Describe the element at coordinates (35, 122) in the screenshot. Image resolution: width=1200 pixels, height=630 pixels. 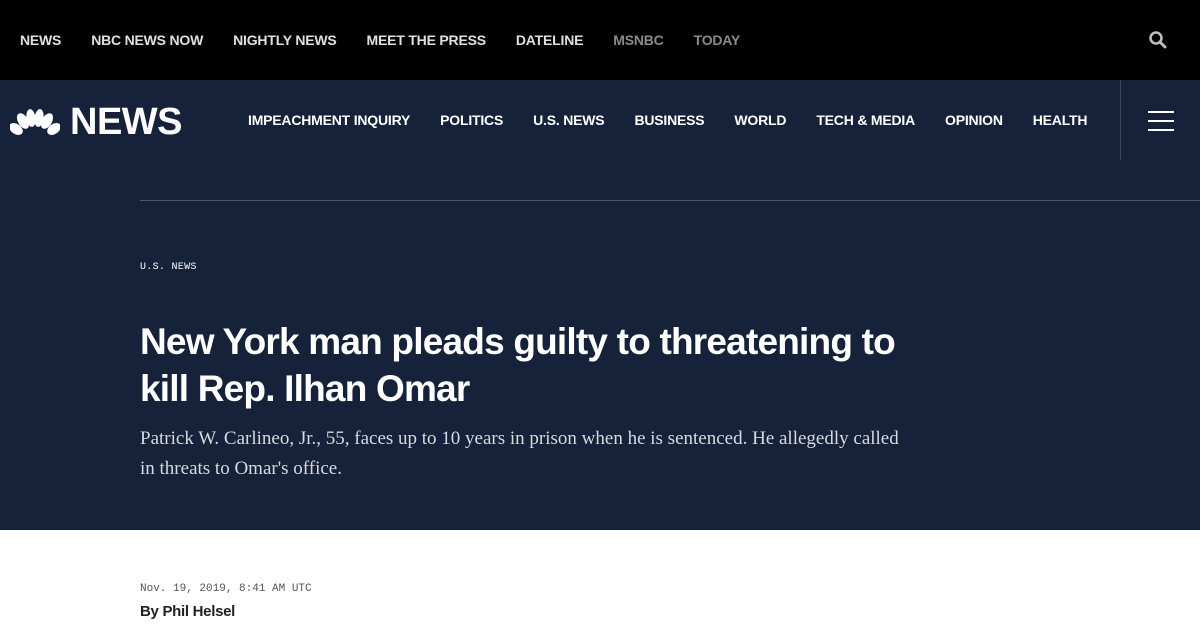
I see `peacock-icon` at that location.